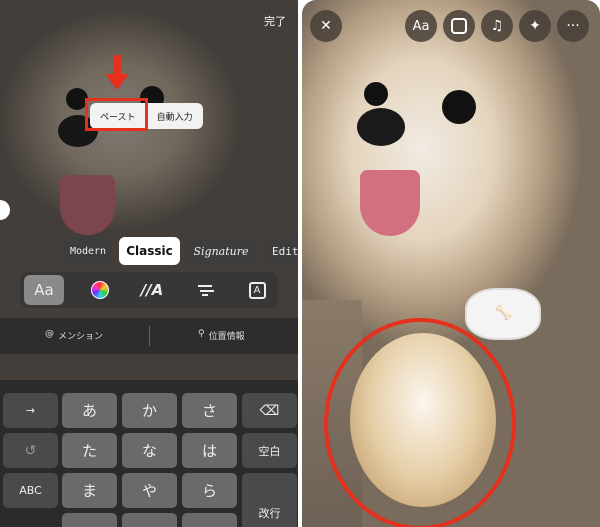 This screenshot has width=600, height=527. Describe the element at coordinates (269, 500) in the screenshot. I see `key-return: 改行` at that location.